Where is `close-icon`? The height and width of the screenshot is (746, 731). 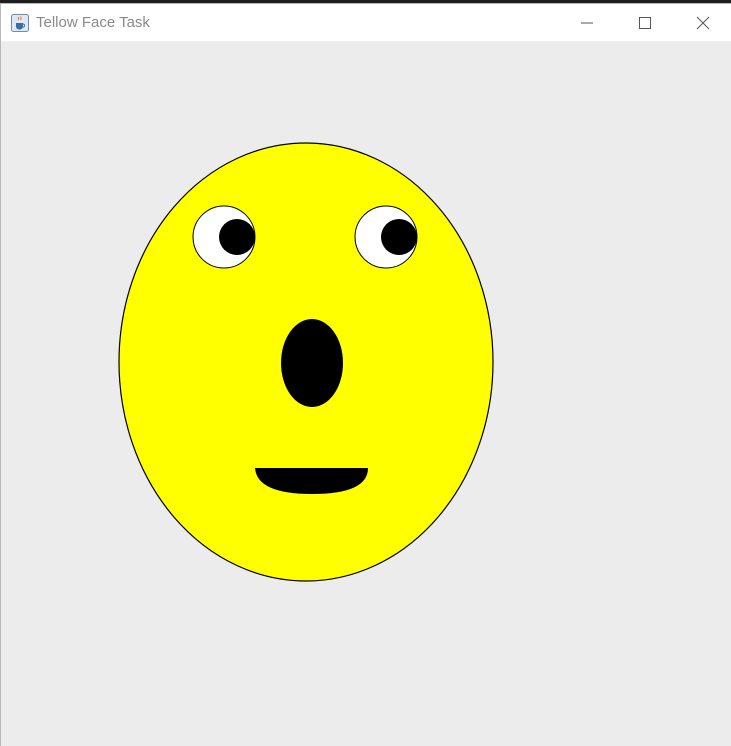
close-icon is located at coordinates (703, 23).